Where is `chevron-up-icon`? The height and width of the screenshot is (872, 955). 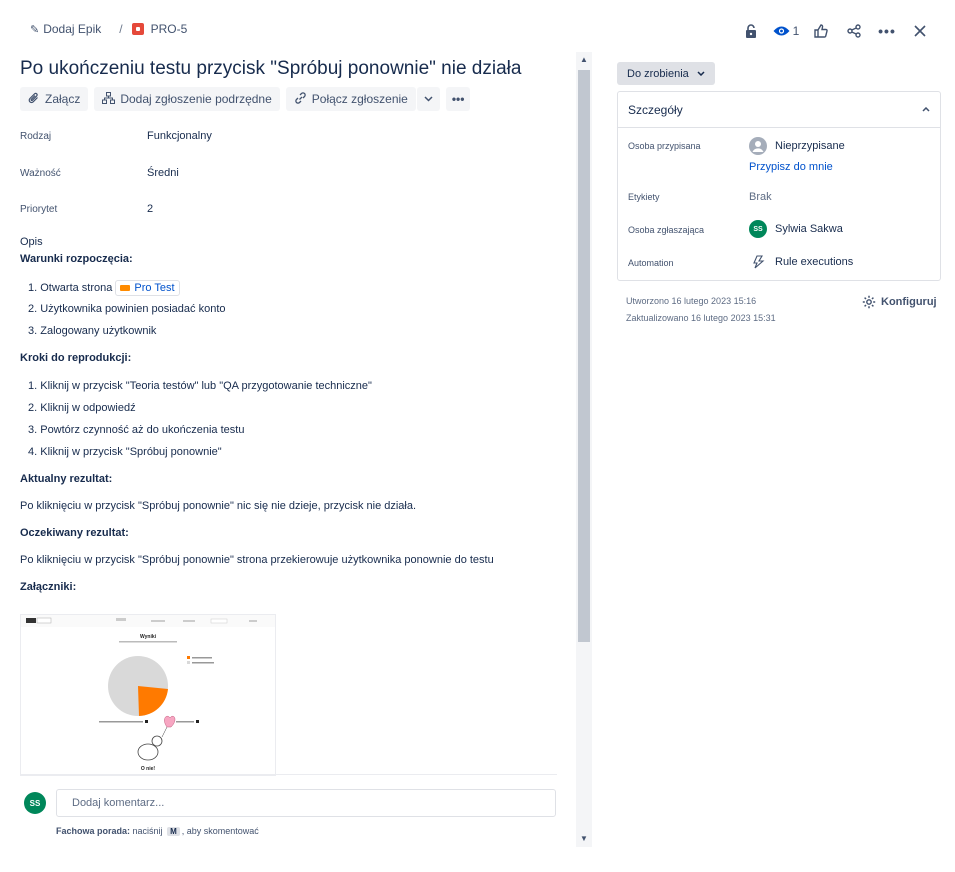
chevron-up-icon is located at coordinates (926, 109).